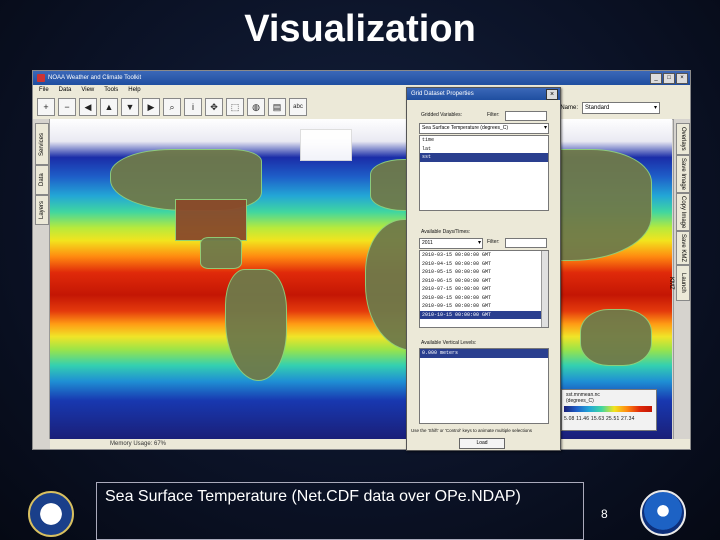  What do you see at coordinates (172, 107) in the screenshot?
I see `zoom-tool-icon: ⌕` at bounding box center [172, 107].